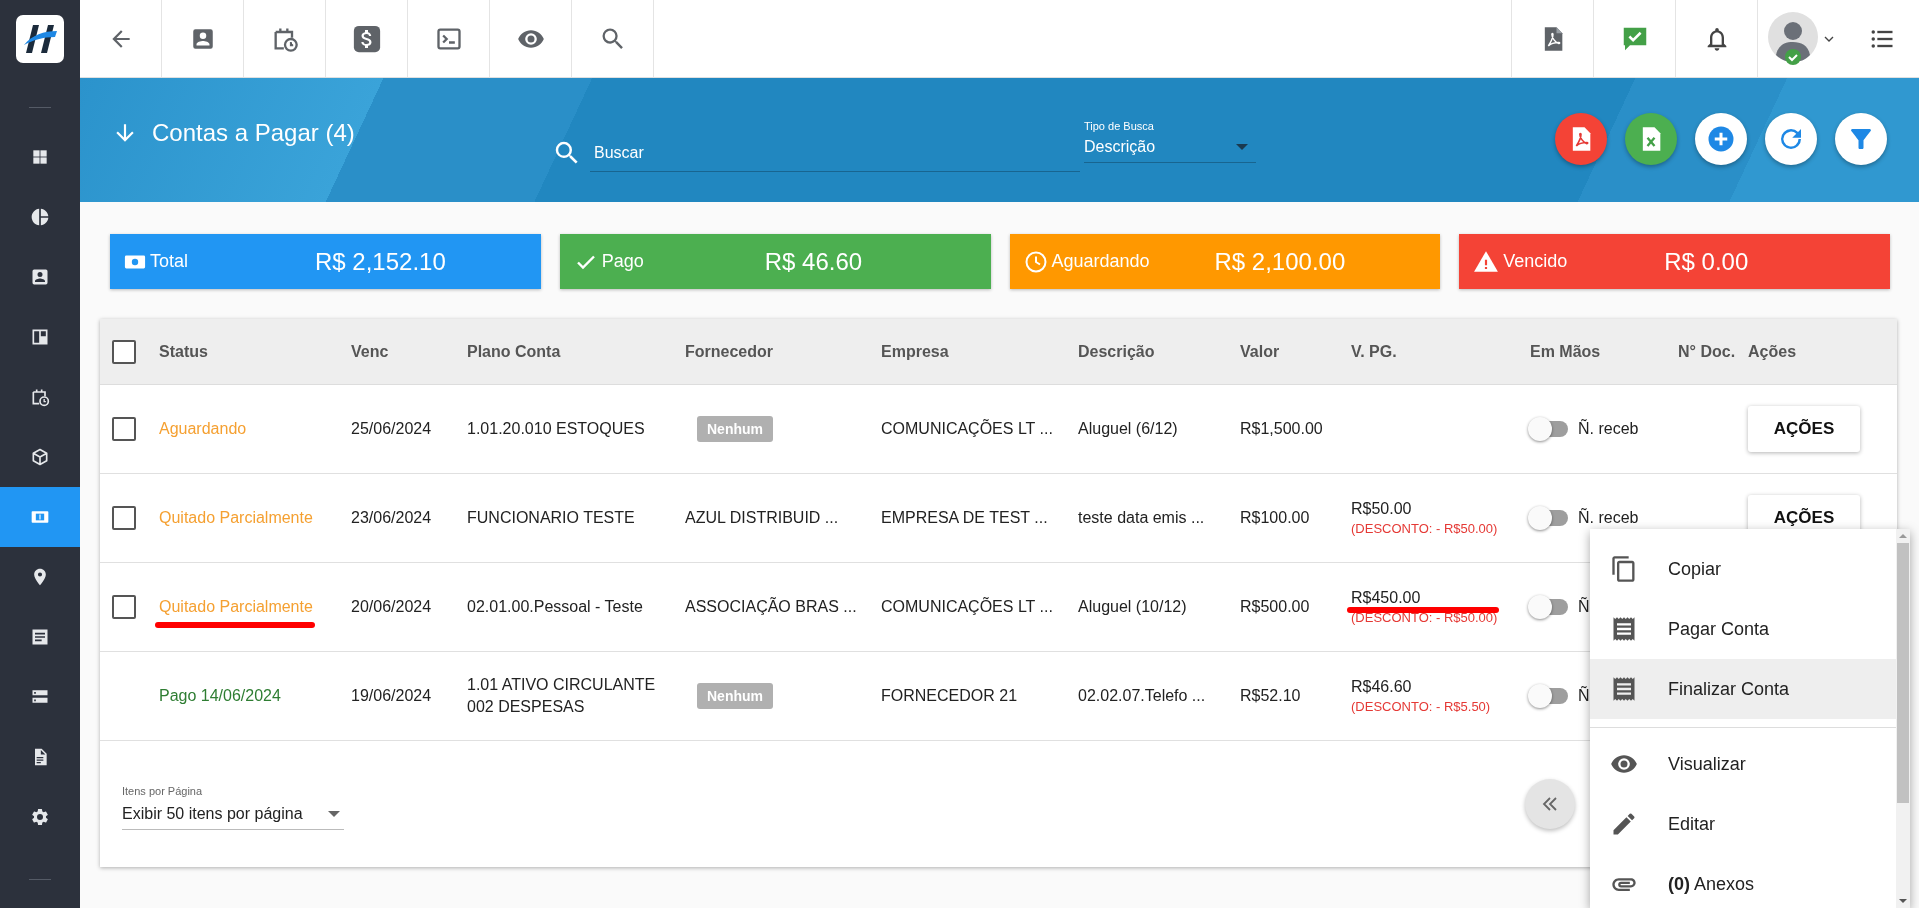 The height and width of the screenshot is (908, 1919). What do you see at coordinates (1651, 139) in the screenshot?
I see `export-excel-button` at bounding box center [1651, 139].